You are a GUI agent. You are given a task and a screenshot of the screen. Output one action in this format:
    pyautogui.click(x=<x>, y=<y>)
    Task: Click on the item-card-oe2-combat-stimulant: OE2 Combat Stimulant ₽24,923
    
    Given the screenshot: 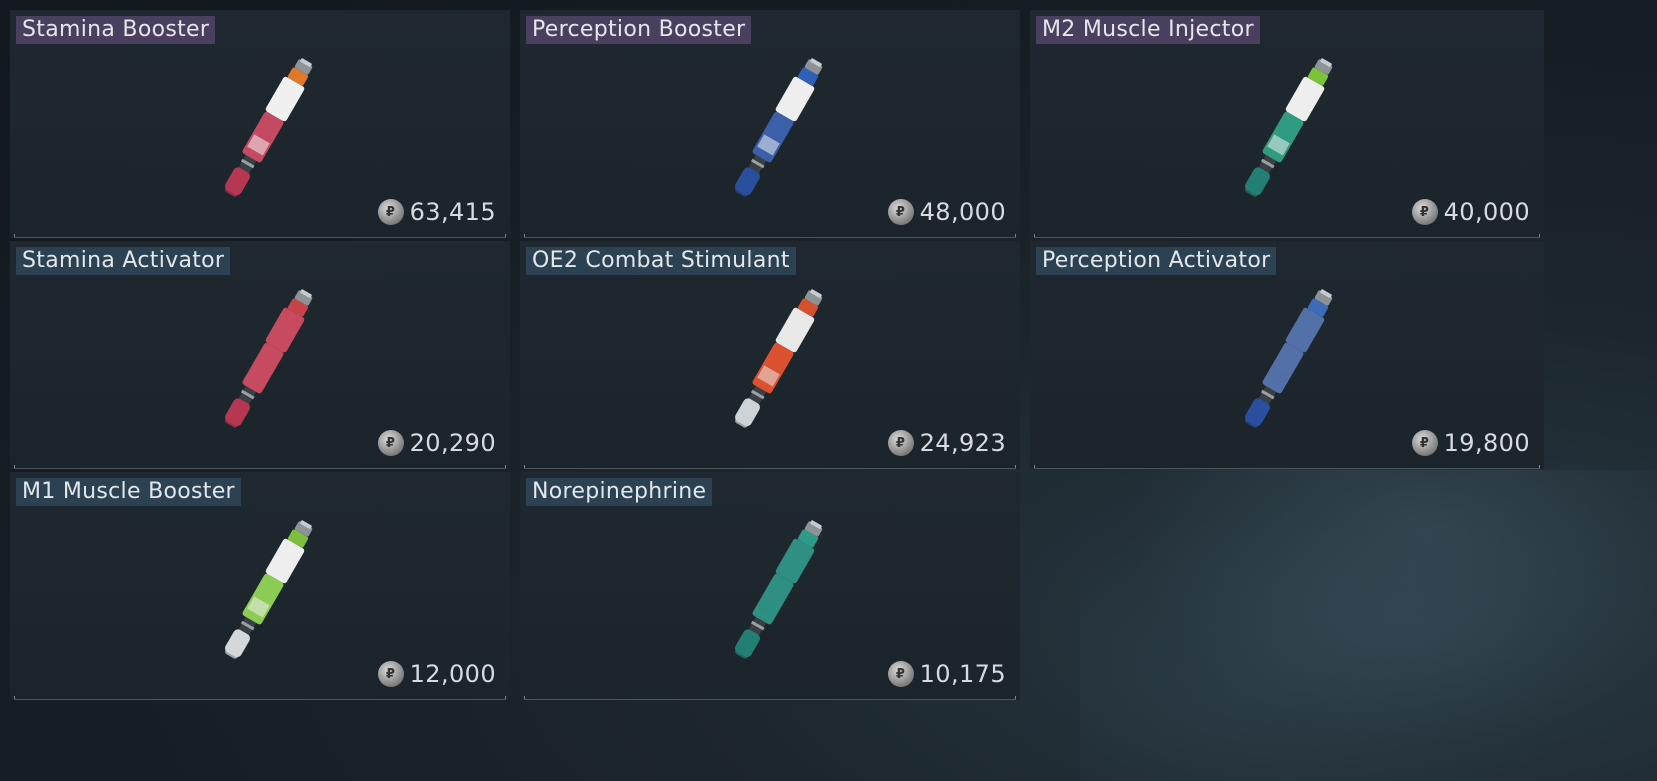 What is the action you would take?
    pyautogui.click(x=770, y=355)
    